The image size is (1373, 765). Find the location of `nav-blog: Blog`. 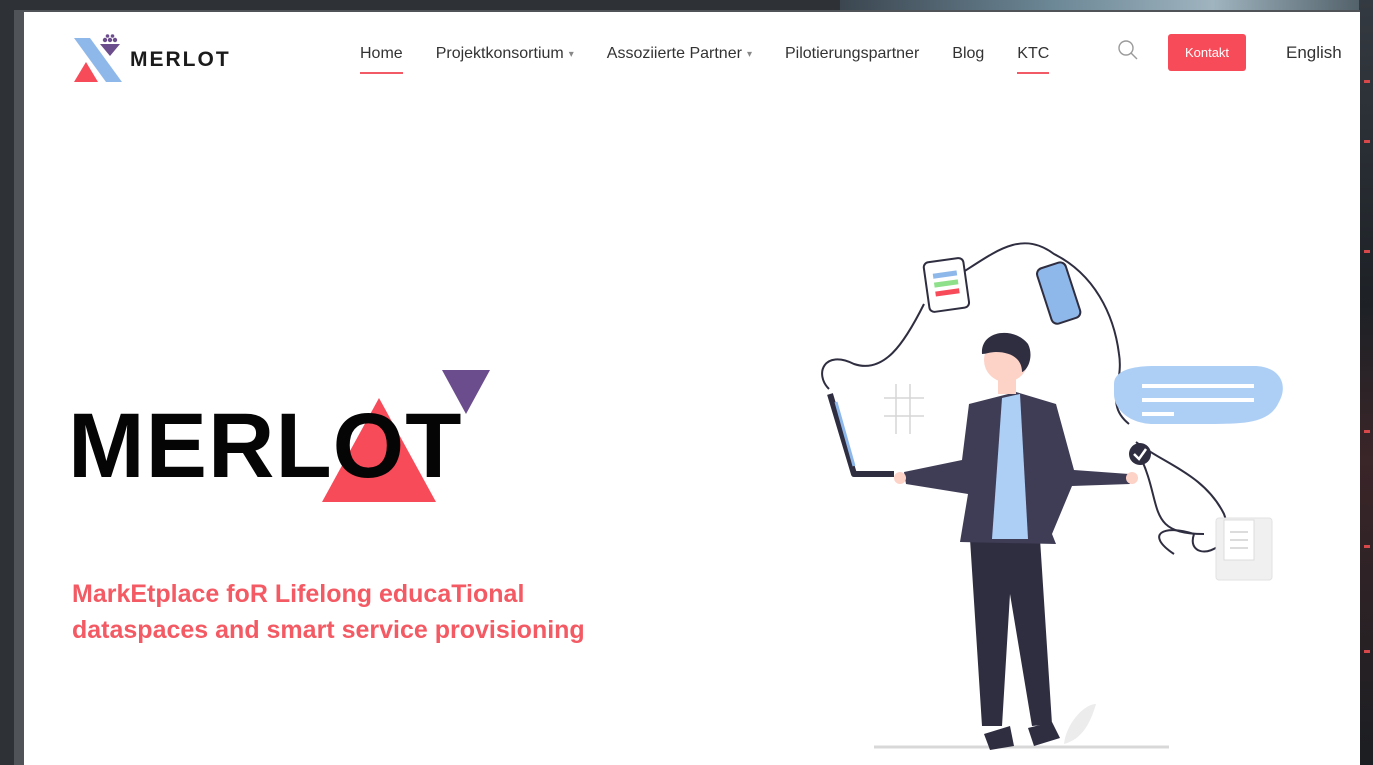

nav-blog: Blog is located at coordinates (968, 54).